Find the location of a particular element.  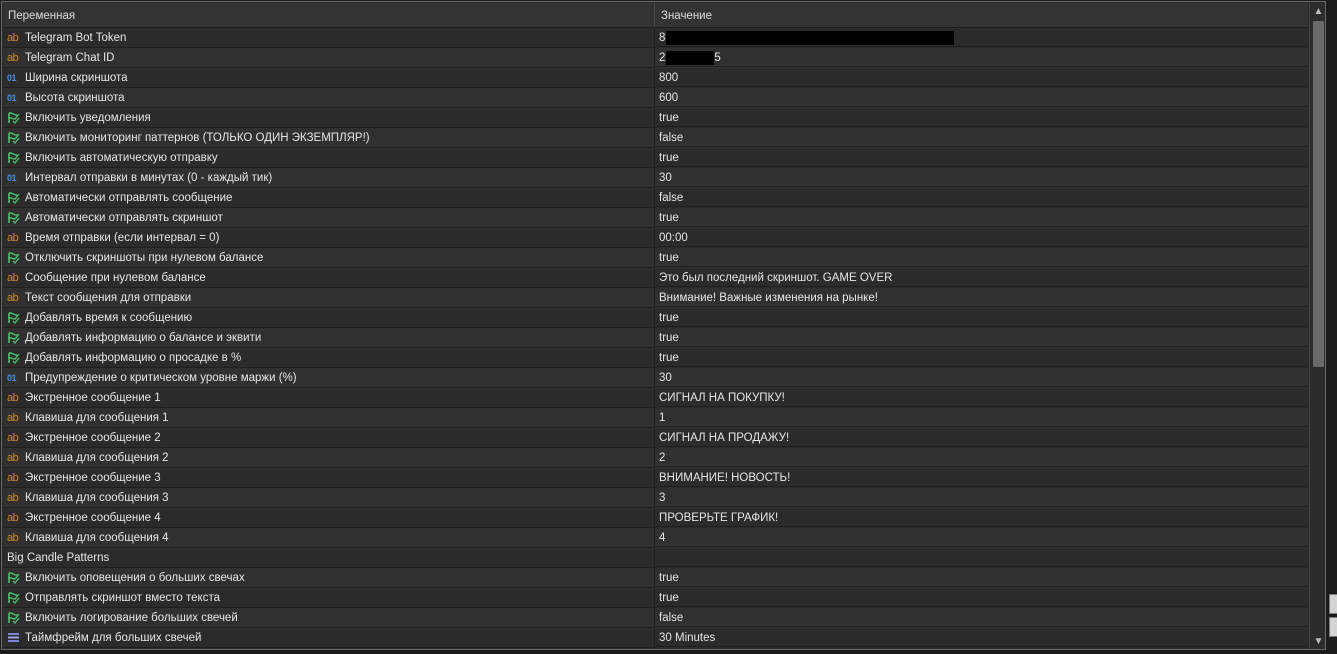

value-cell: 2 is located at coordinates (981, 457).